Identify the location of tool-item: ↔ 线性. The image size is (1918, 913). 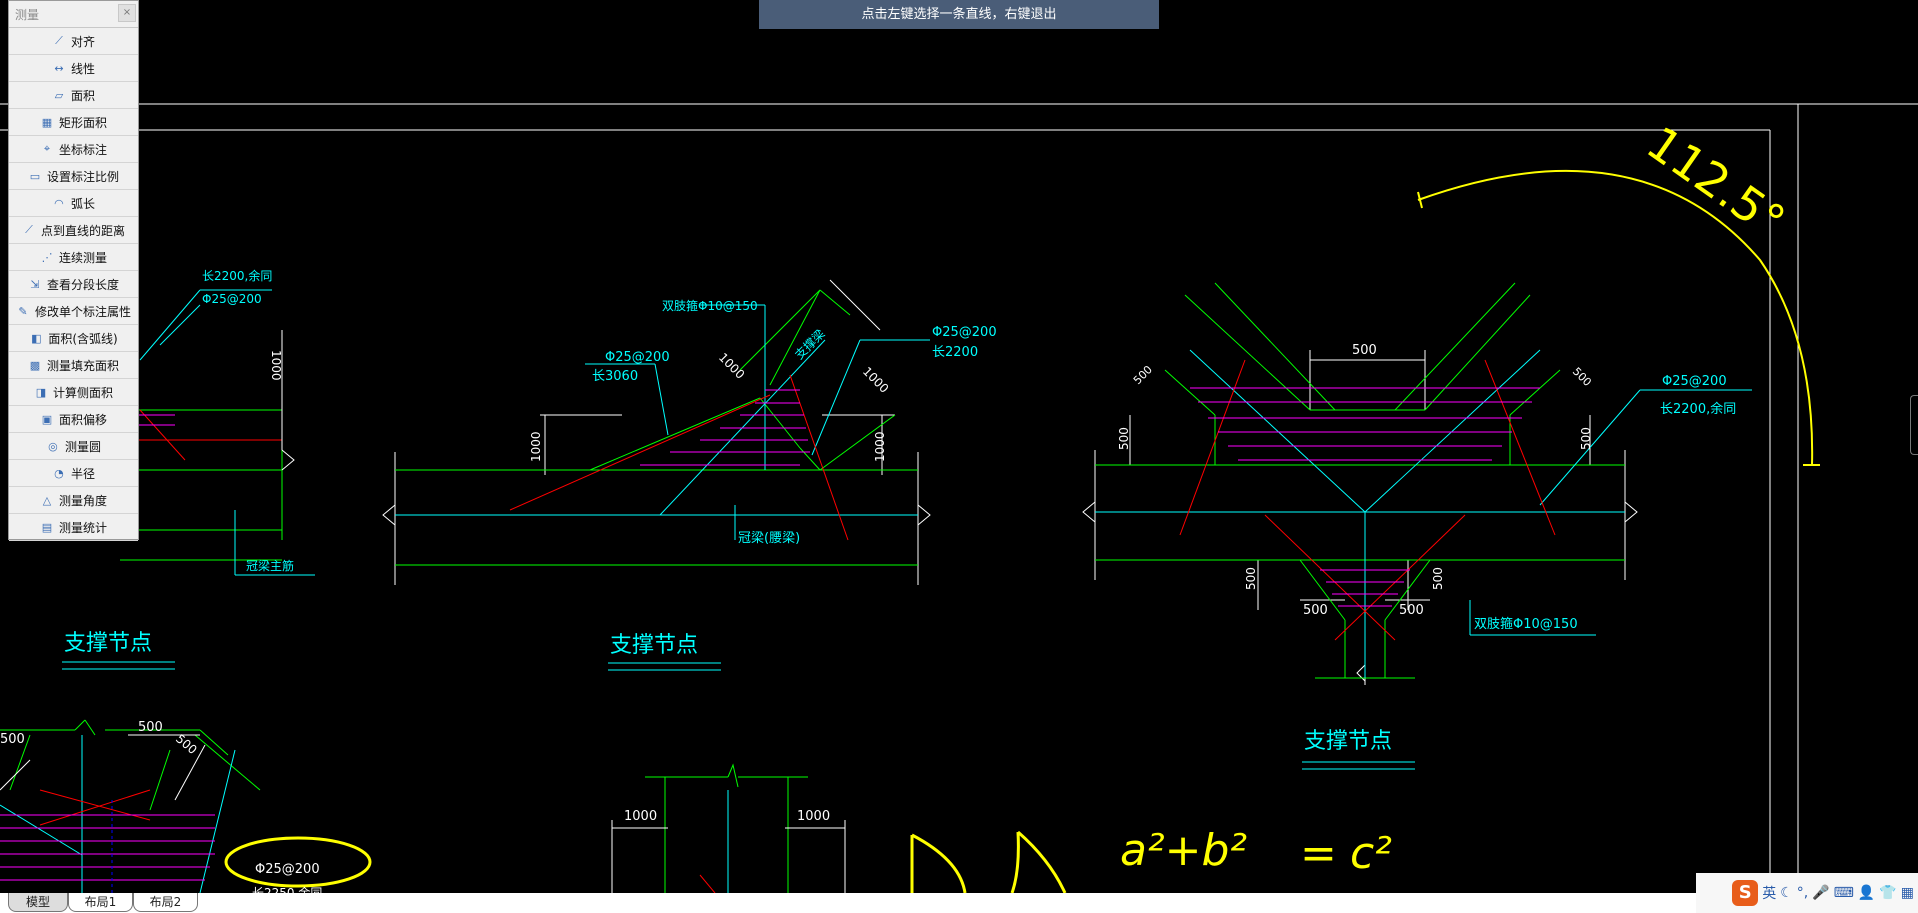
(73, 68).